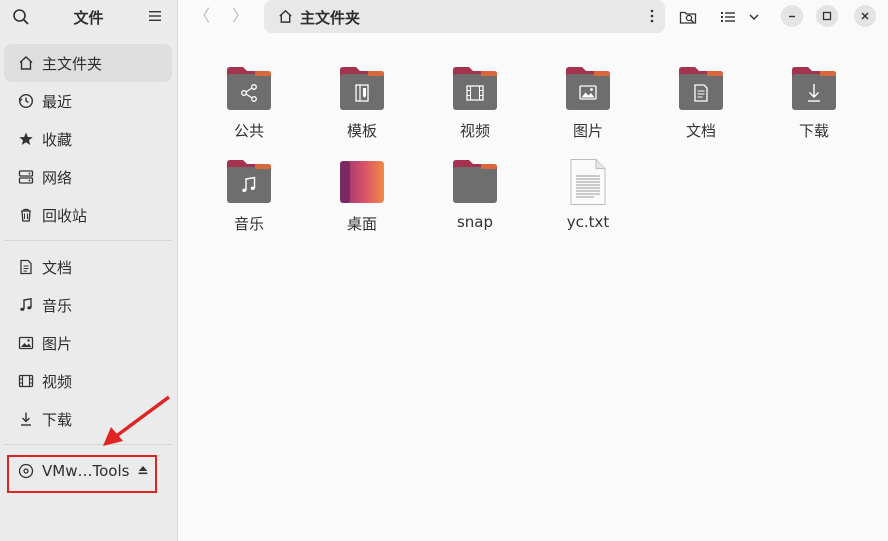  Describe the element at coordinates (475, 182) in the screenshot. I see `folder-icon` at that location.